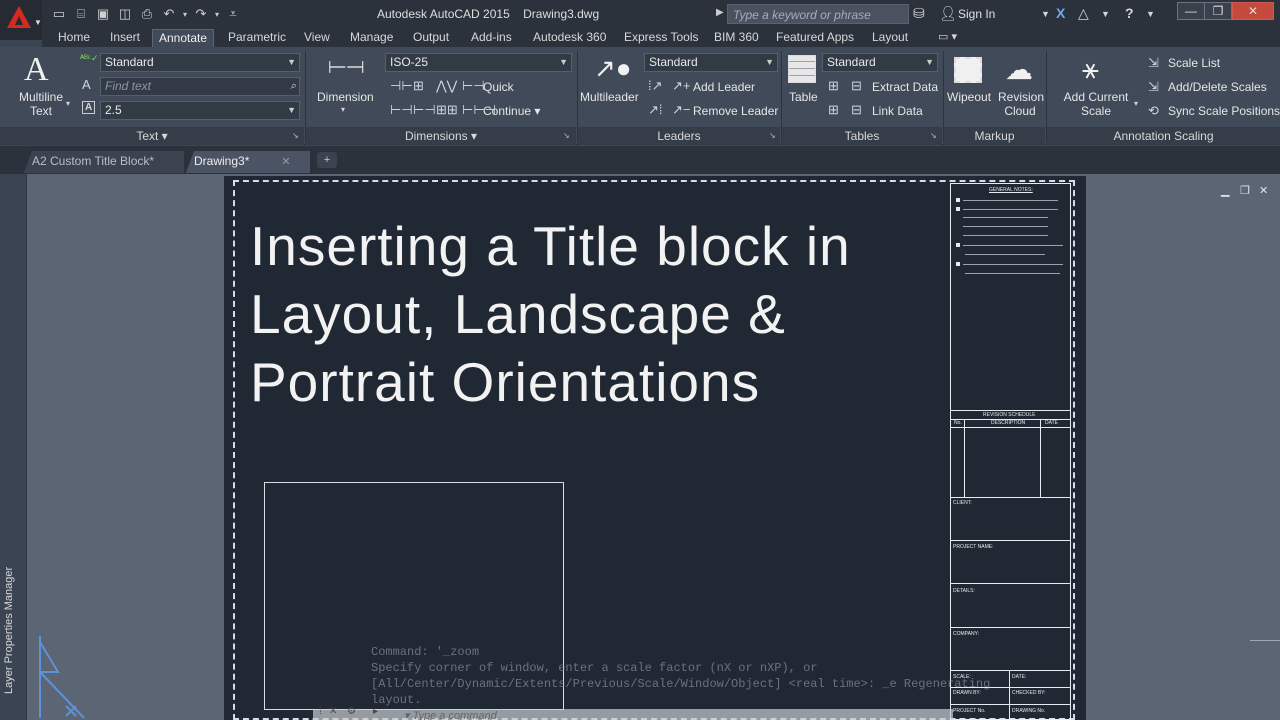  What do you see at coordinates (1217, 87) in the screenshot?
I see `add-delete-scales-button: Add/Delete Scales` at bounding box center [1217, 87].